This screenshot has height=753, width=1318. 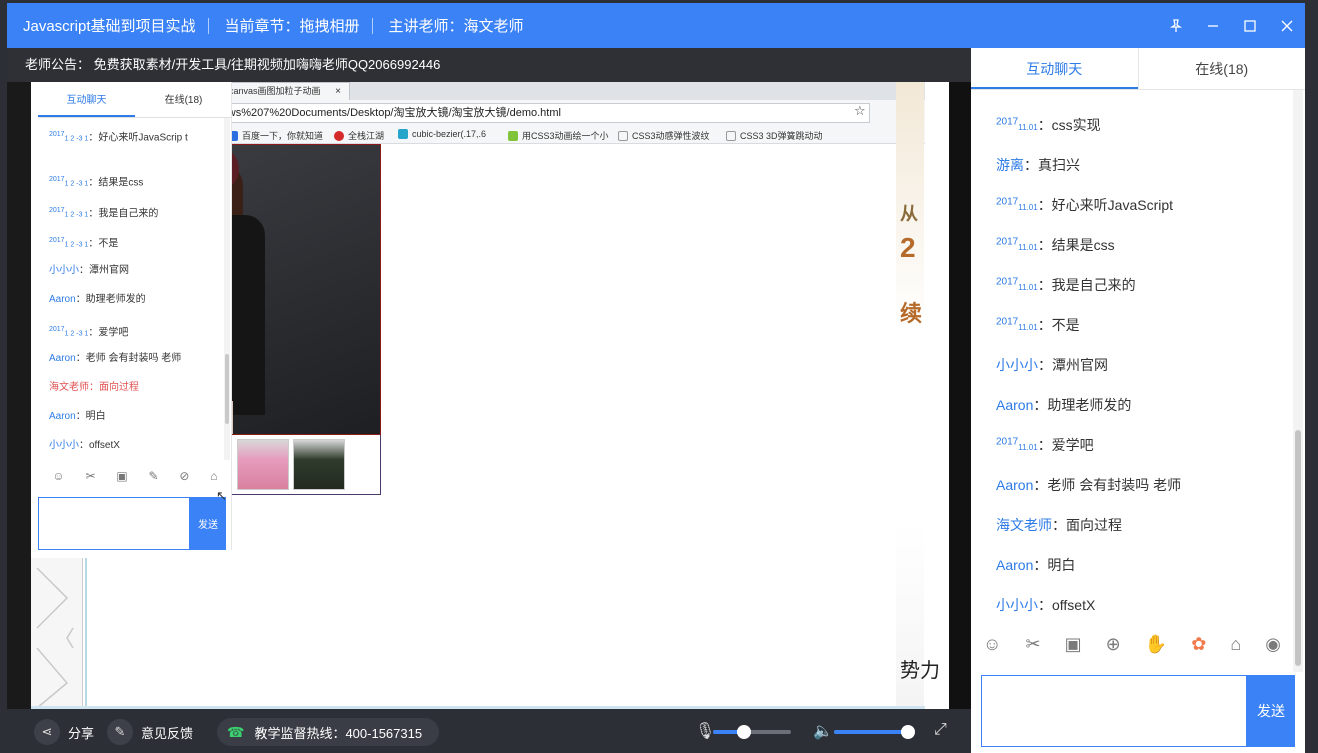 What do you see at coordinates (1045, 444) in the screenshot?
I see `chat-message: 201711.01：爱学吧` at bounding box center [1045, 444].